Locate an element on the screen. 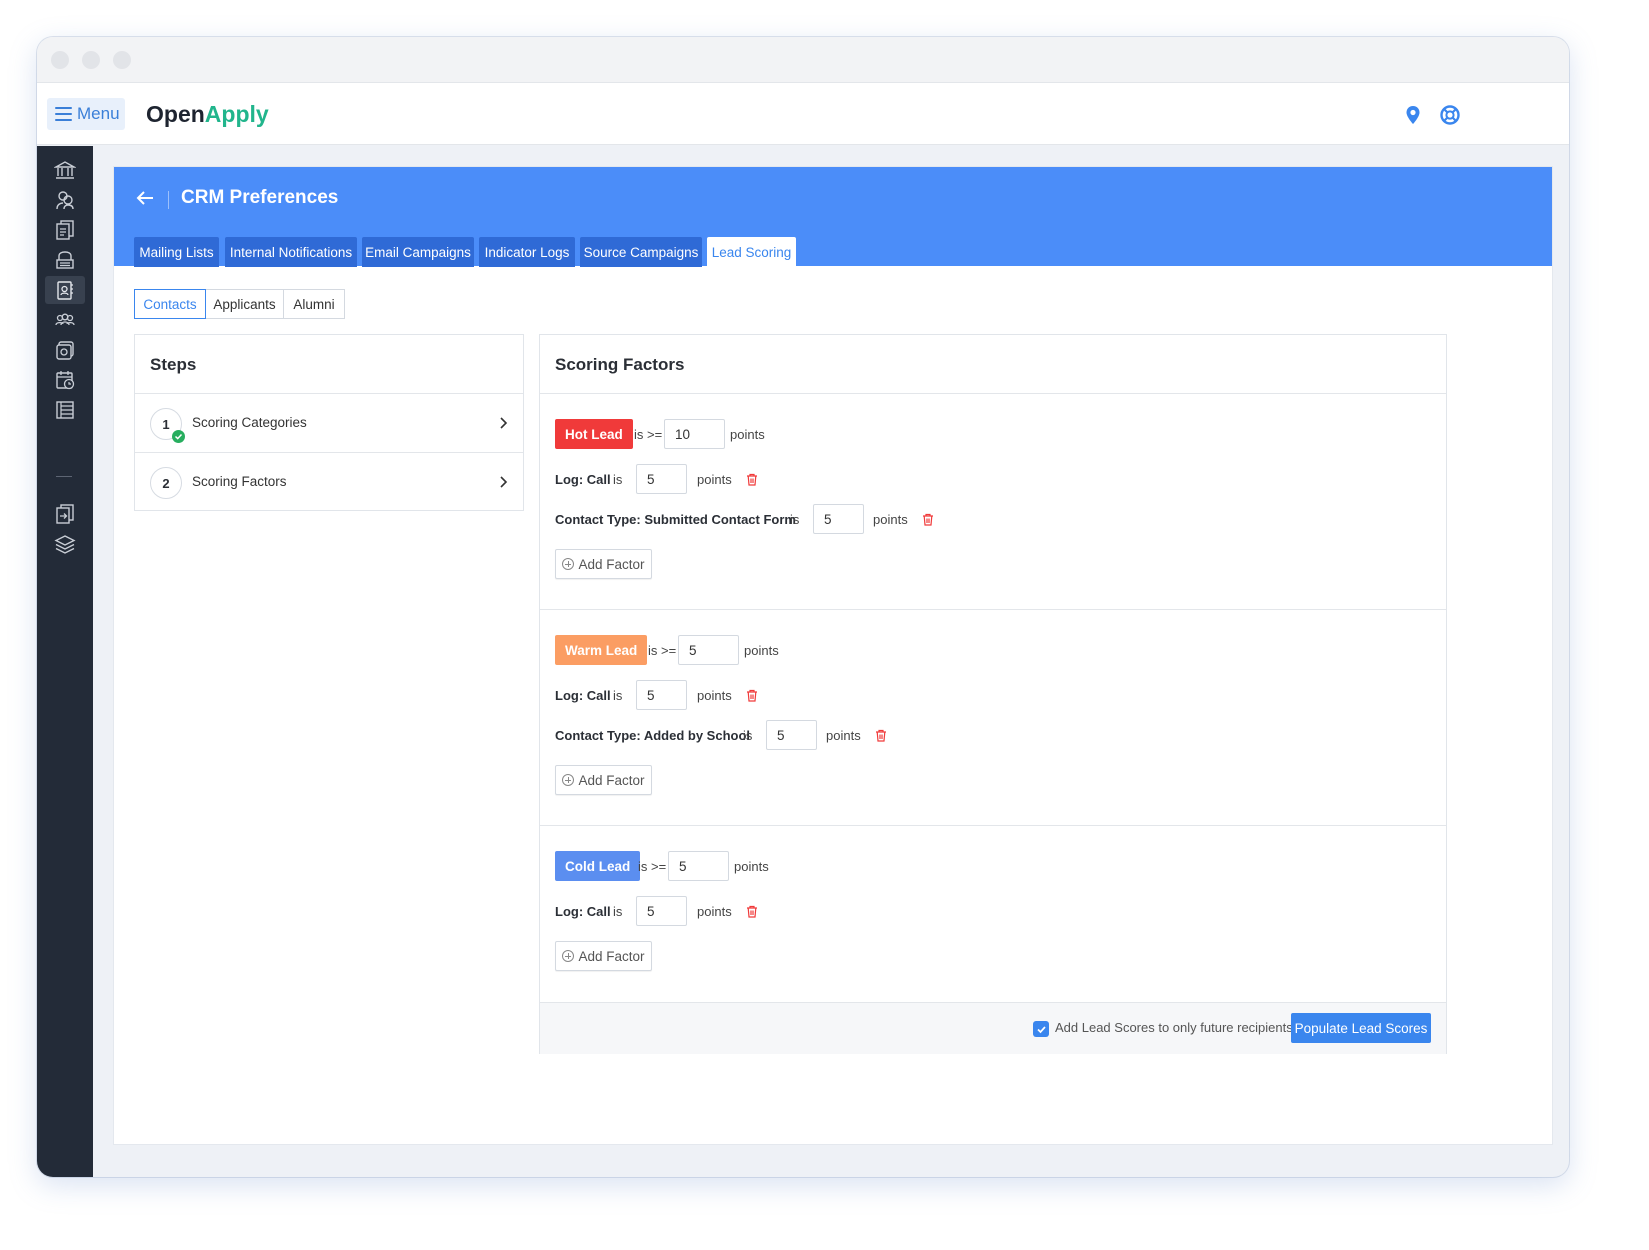 The height and width of the screenshot is (1250, 1649). camera-icon is located at coordinates (65, 350).